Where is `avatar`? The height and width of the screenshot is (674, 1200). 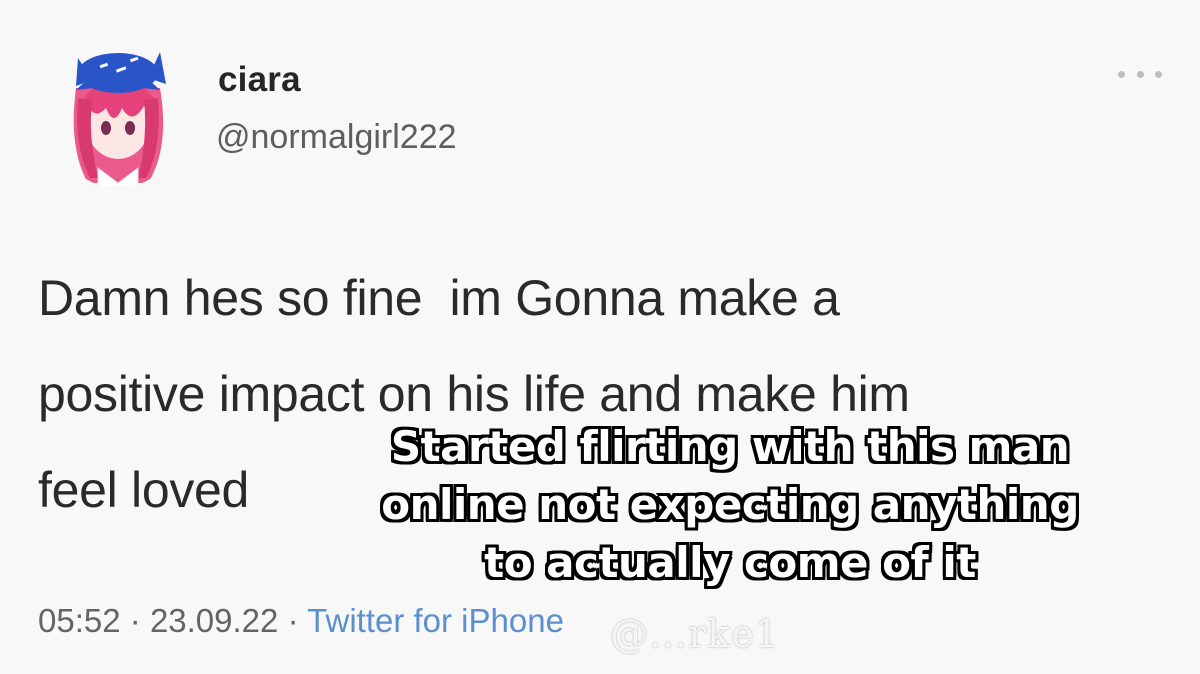 avatar is located at coordinates (118, 108).